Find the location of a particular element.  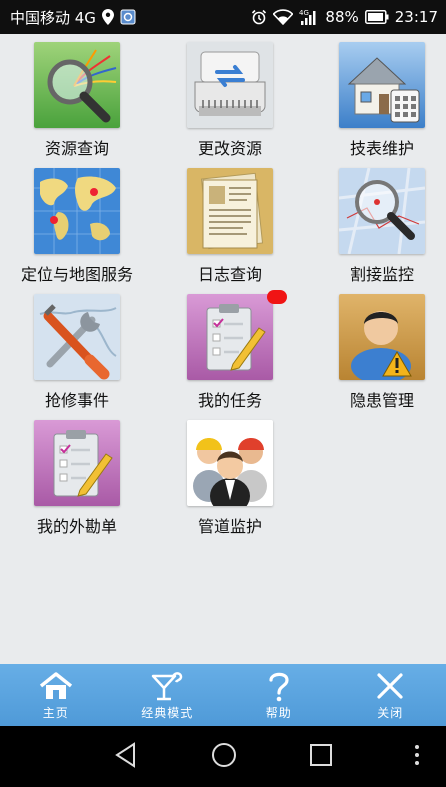

system-nav-bar is located at coordinates (223, 756).